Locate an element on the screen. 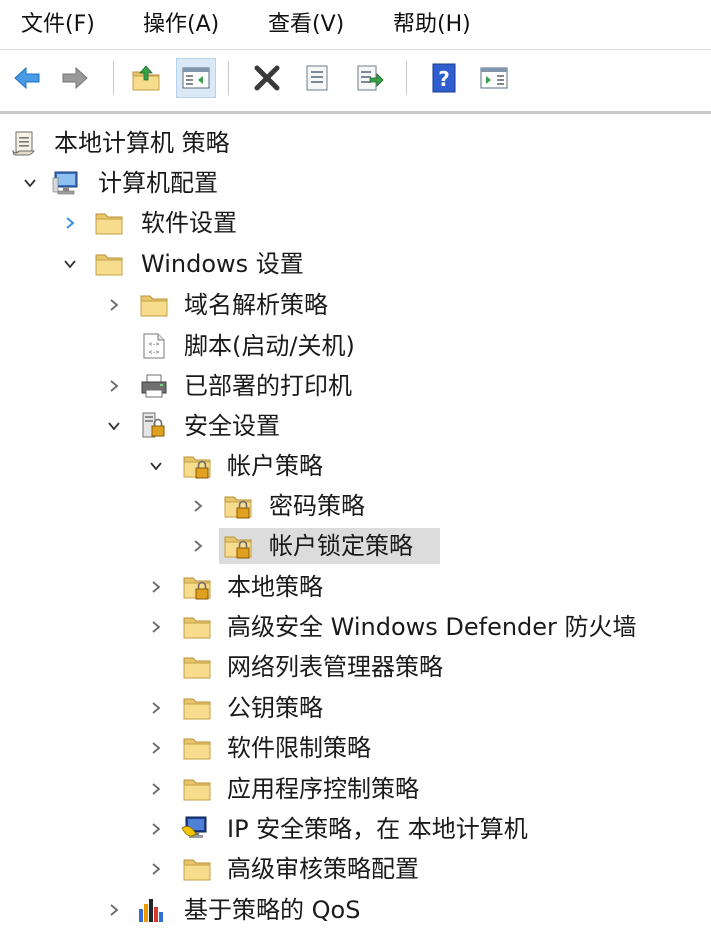 This screenshot has height=933, width=711. tree-item-firewall: 高级安全 Windows Defender 防火墙 is located at coordinates (355, 627).